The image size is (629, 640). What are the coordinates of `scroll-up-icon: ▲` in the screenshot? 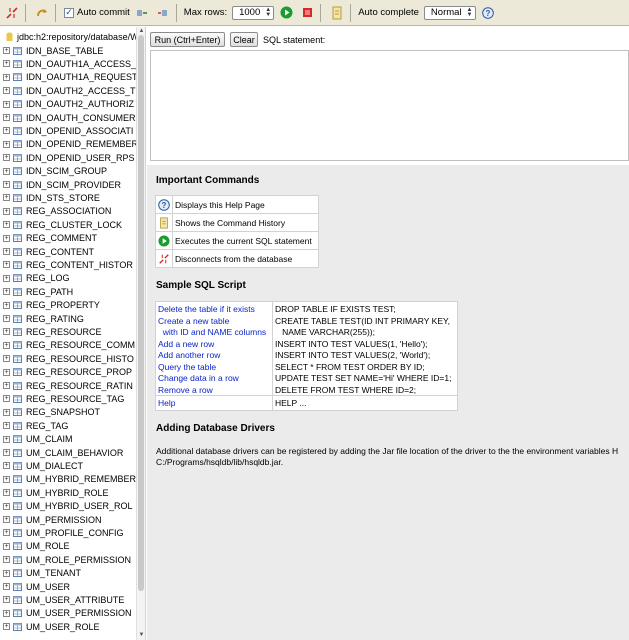 It's located at (141, 31).